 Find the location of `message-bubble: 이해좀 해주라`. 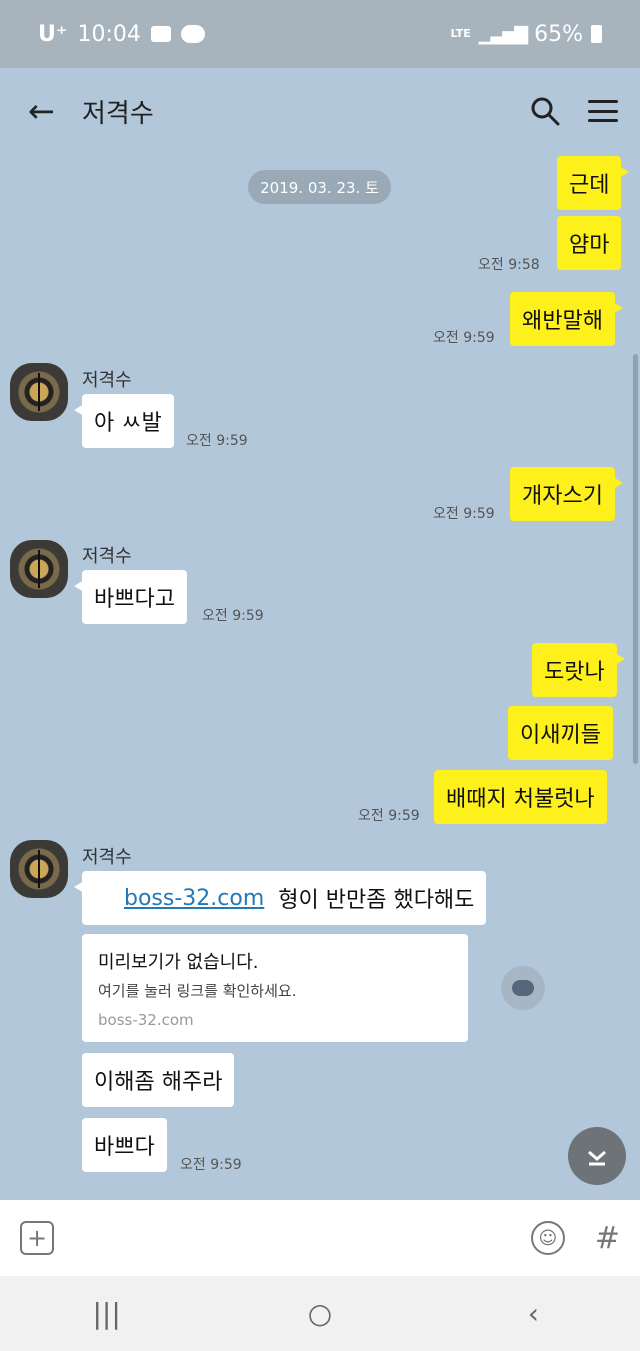

message-bubble: 이해좀 해주라 is located at coordinates (158, 1080).